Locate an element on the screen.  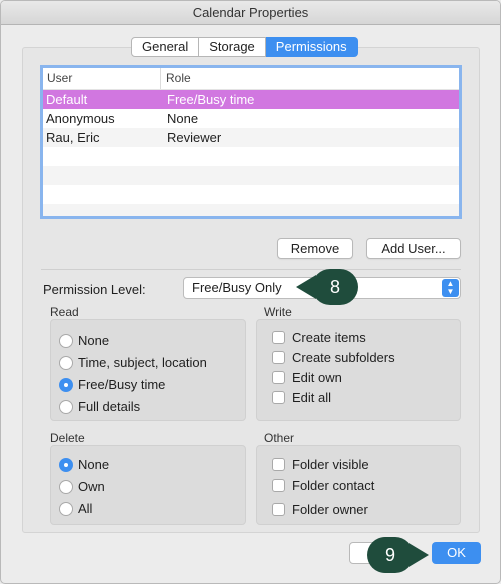
other-option-folder-contact: Folder contact is located at coordinates (323, 485).